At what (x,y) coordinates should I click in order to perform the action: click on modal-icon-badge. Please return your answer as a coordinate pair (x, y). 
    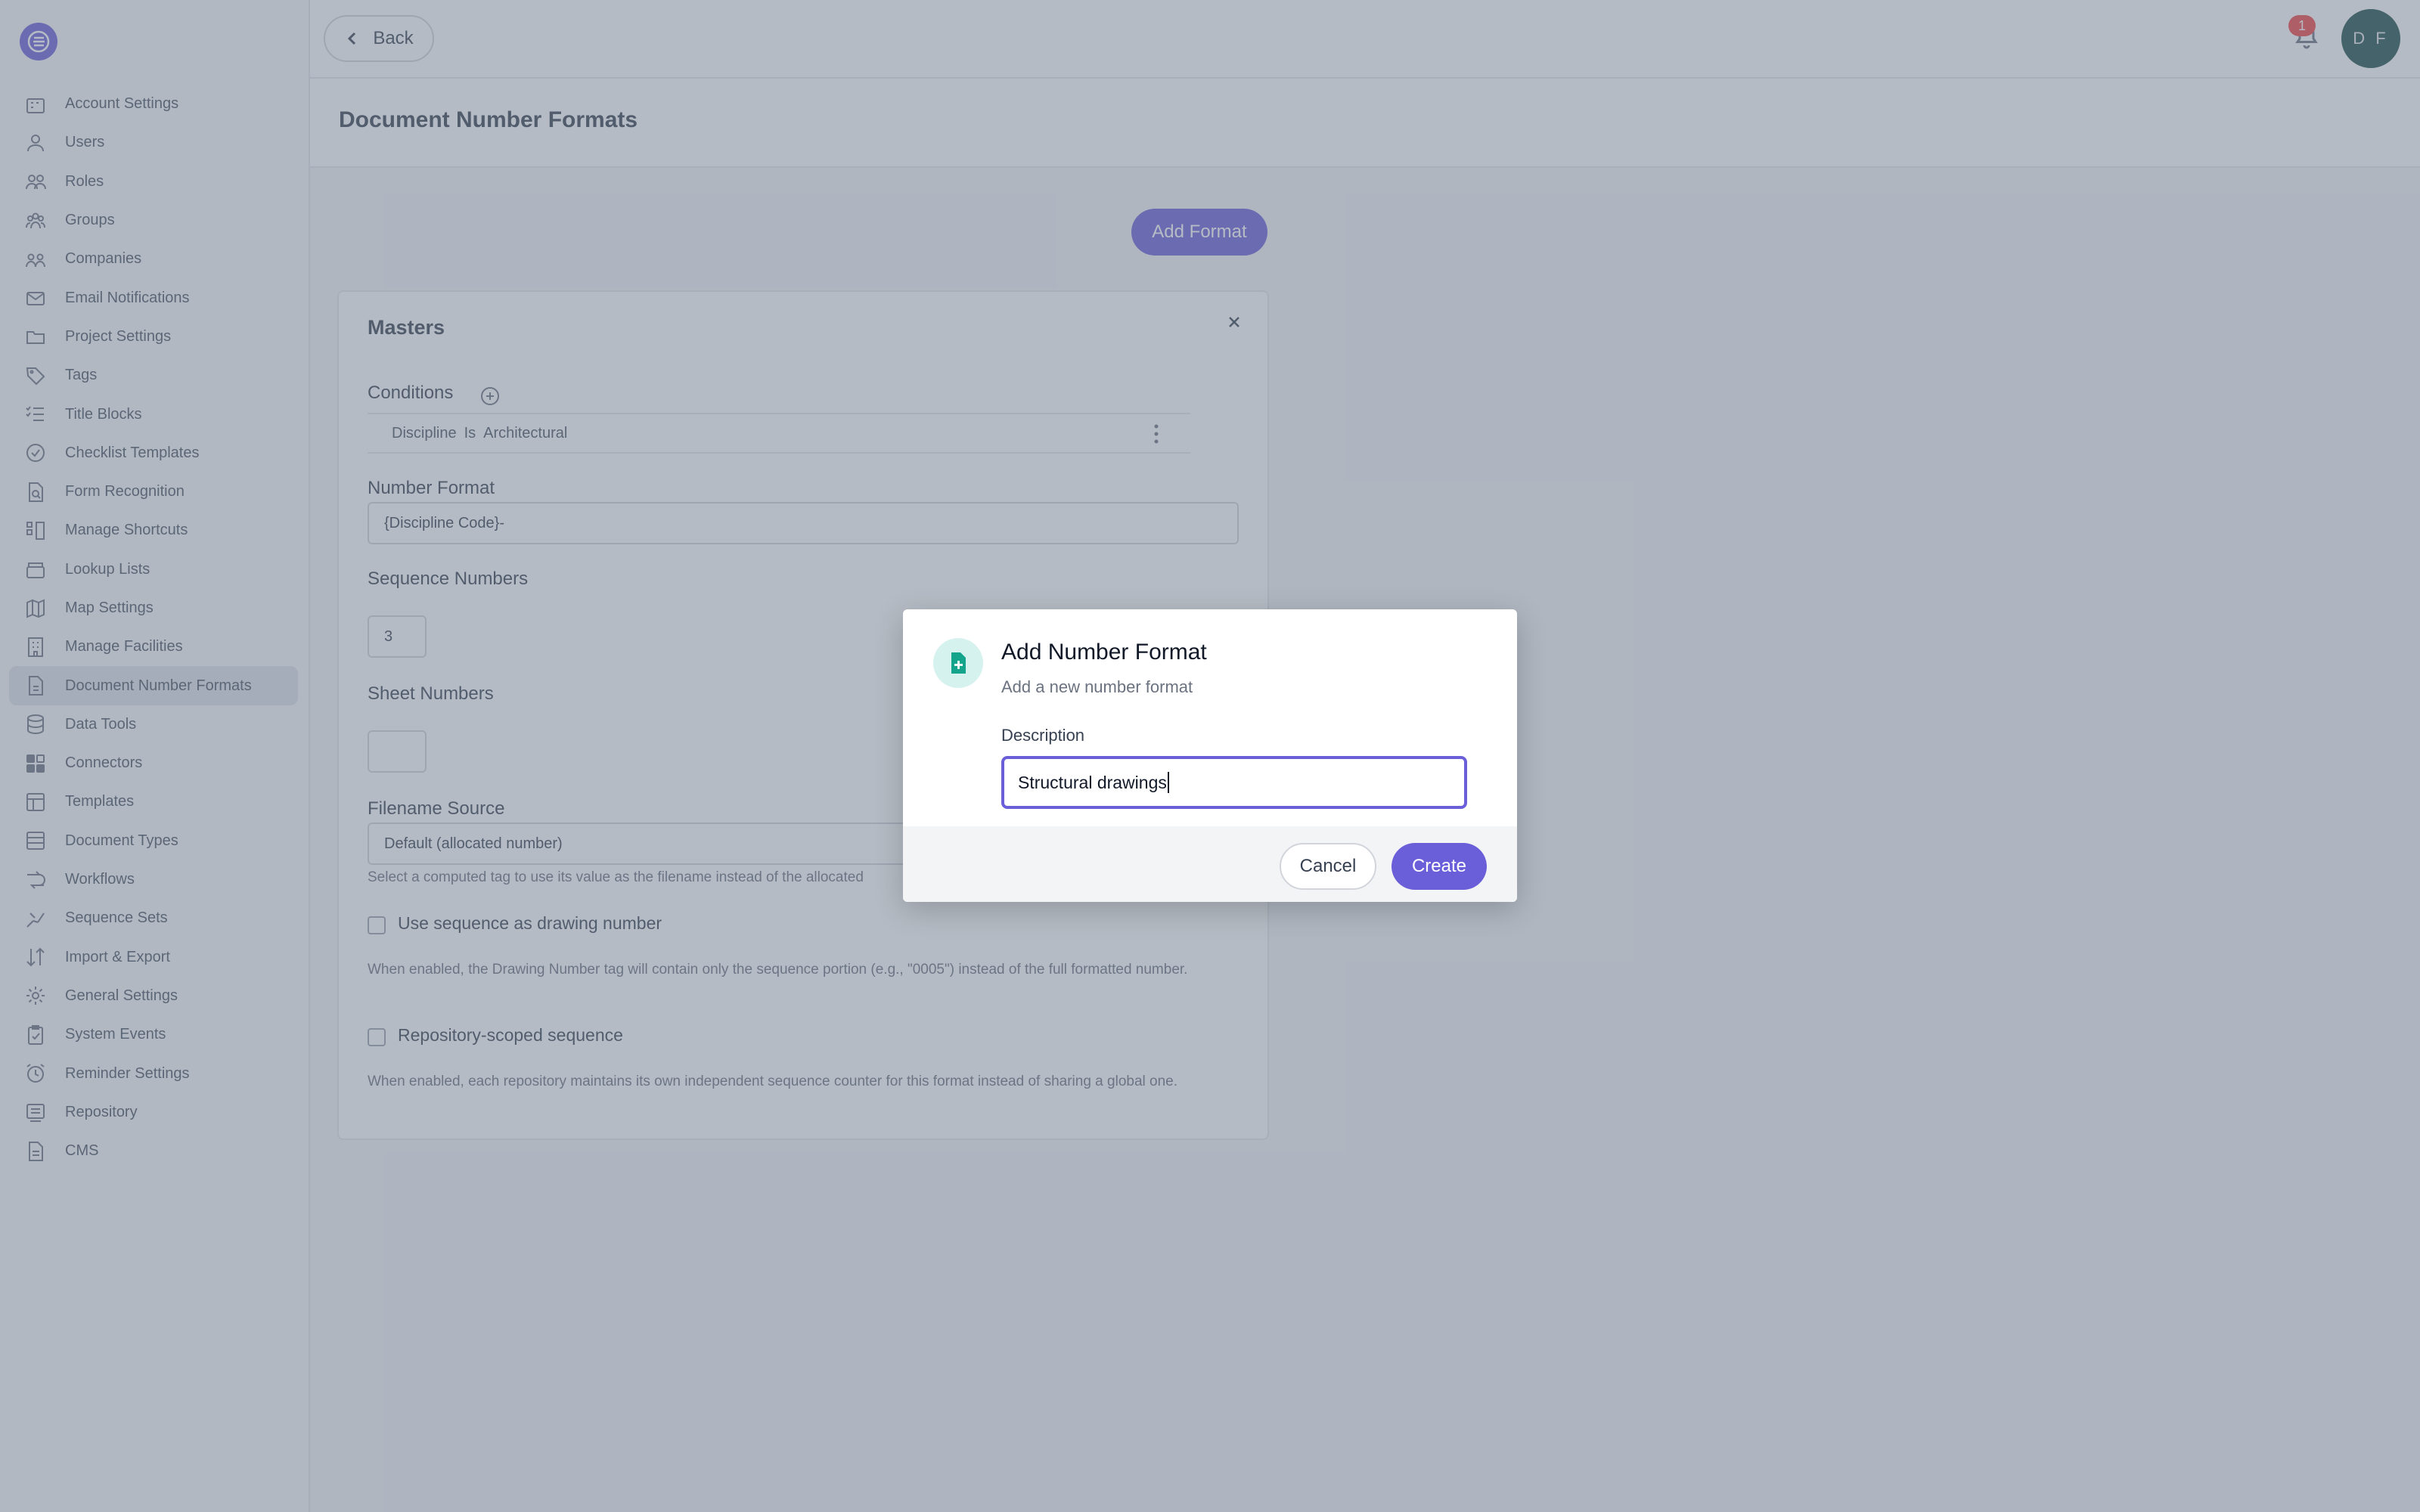
    Looking at the image, I should click on (958, 663).